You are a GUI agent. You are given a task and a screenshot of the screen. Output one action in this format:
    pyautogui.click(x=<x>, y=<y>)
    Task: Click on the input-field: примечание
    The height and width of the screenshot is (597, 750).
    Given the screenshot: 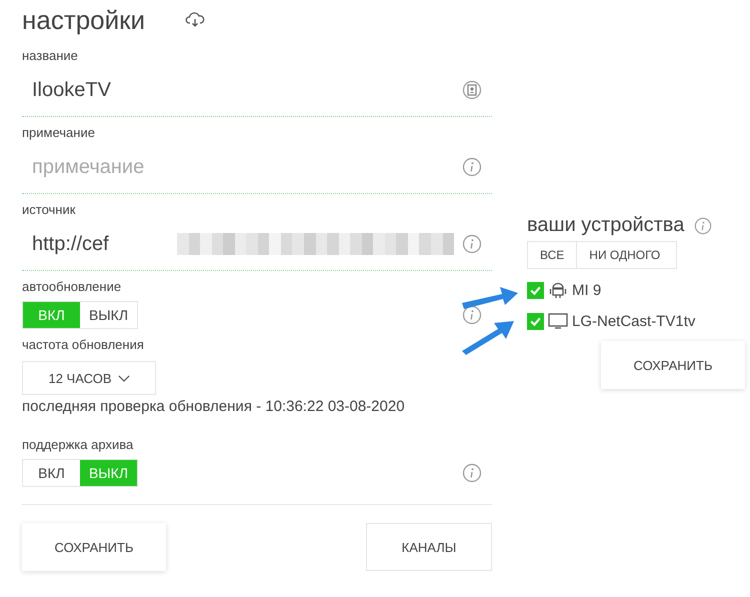 What is the action you would take?
    pyautogui.click(x=242, y=167)
    